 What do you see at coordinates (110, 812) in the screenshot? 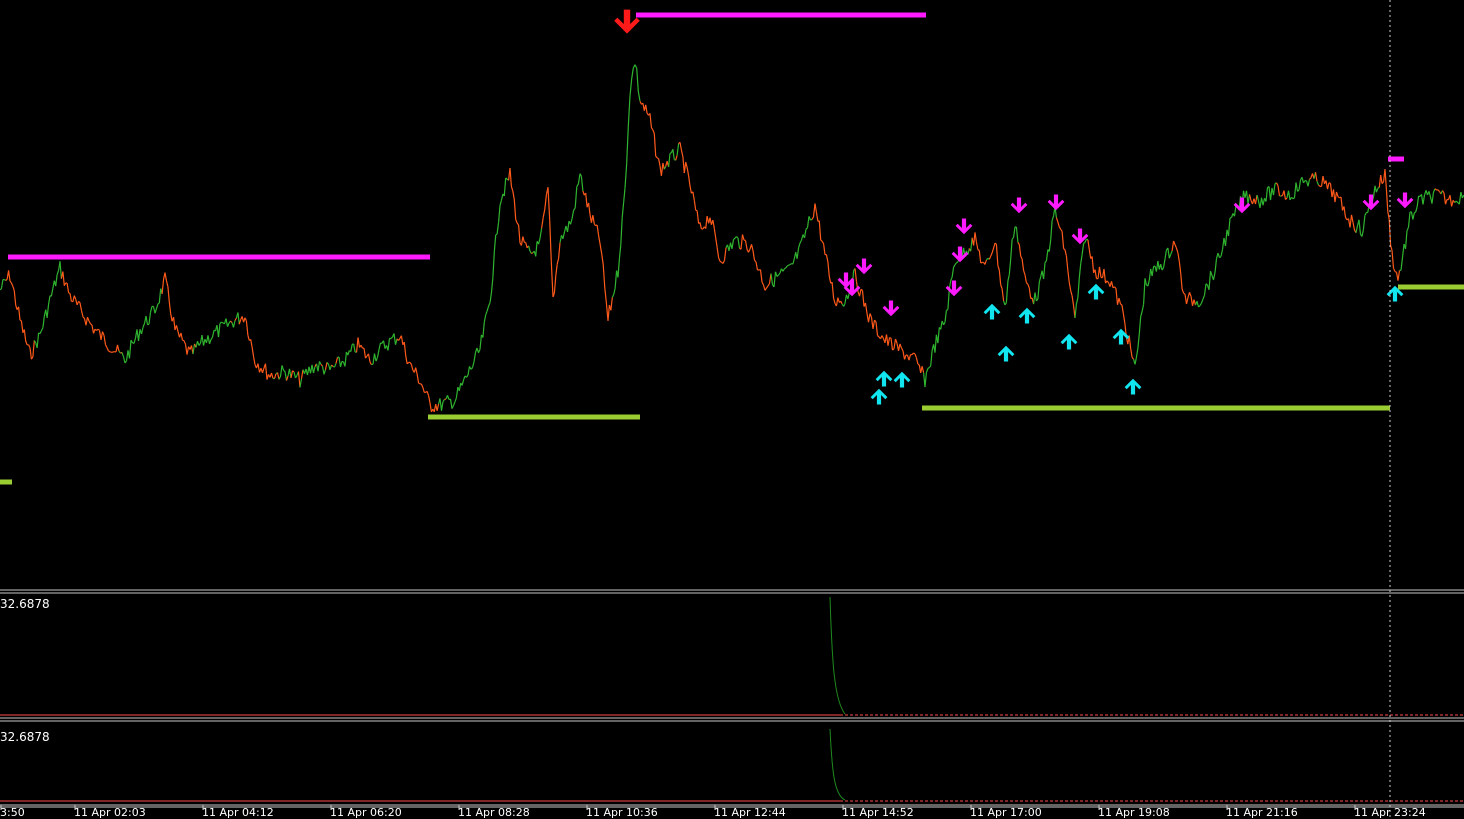
I see `x-tick-label: 11 Apr 02:03` at bounding box center [110, 812].